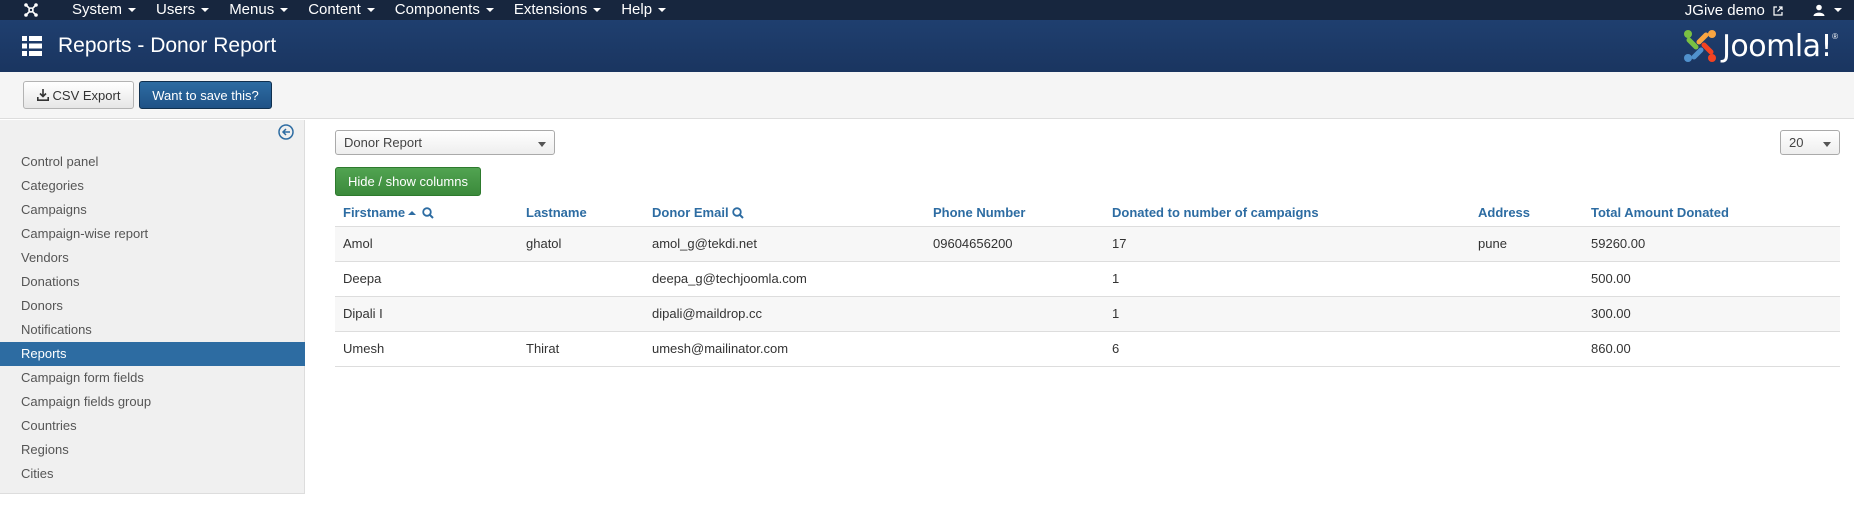 The image size is (1854, 511). What do you see at coordinates (1014, 244) in the screenshot?
I see `cell-phone: 09604656200` at bounding box center [1014, 244].